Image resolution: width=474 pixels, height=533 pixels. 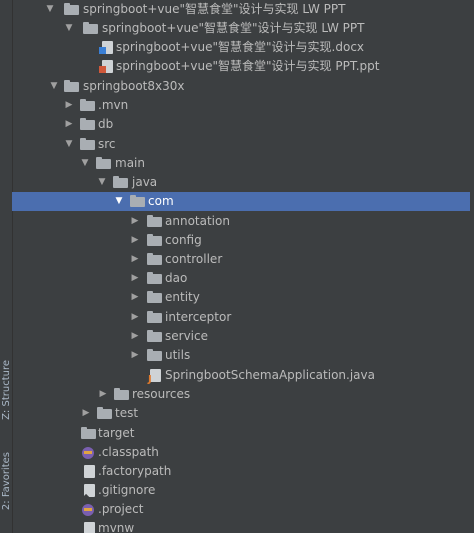 What do you see at coordinates (6, 481) in the screenshot?
I see `favorites-tab-label: 2: Favorites` at bounding box center [6, 481].